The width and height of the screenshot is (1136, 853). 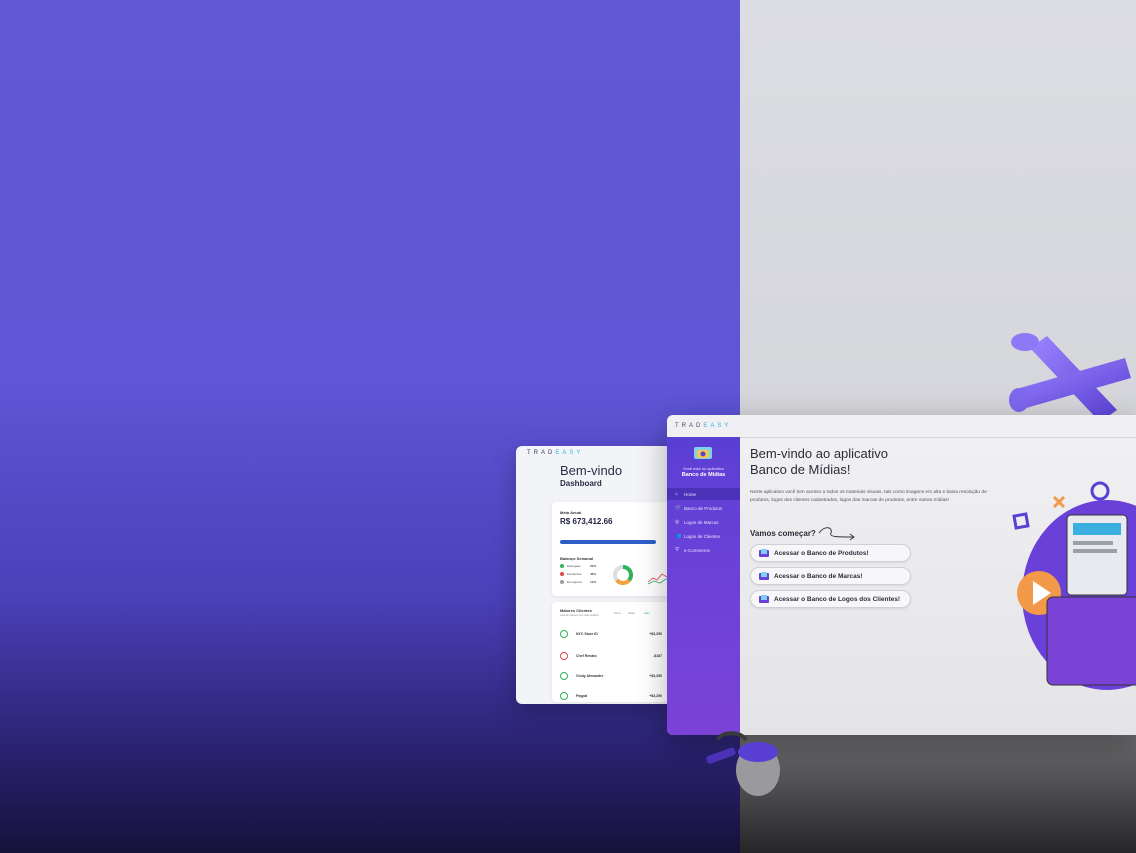 I want to click on access-client-logos-button: Acessar o Banco de Logos dos Clientes!, so click(x=830, y=599).